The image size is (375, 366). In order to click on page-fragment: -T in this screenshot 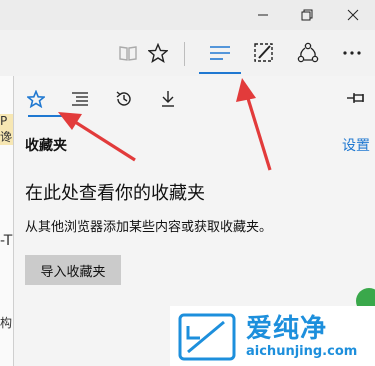, I will do `click(6, 241)`.